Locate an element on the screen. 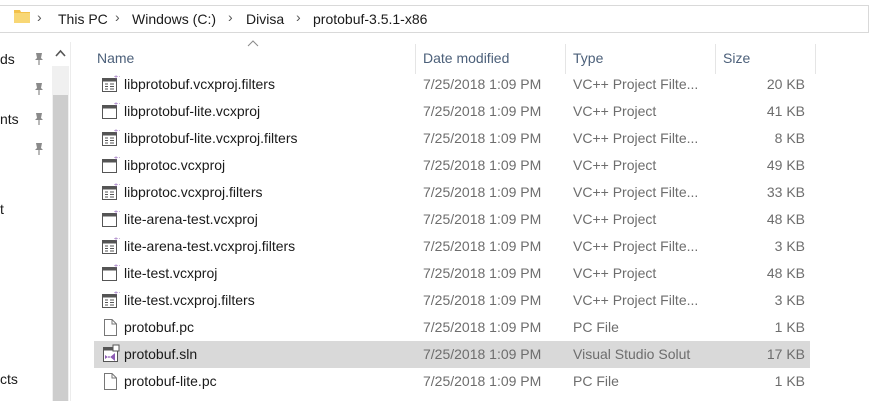 The image size is (871, 401). file-name: libprotoc.vcxproj is located at coordinates (175, 165).